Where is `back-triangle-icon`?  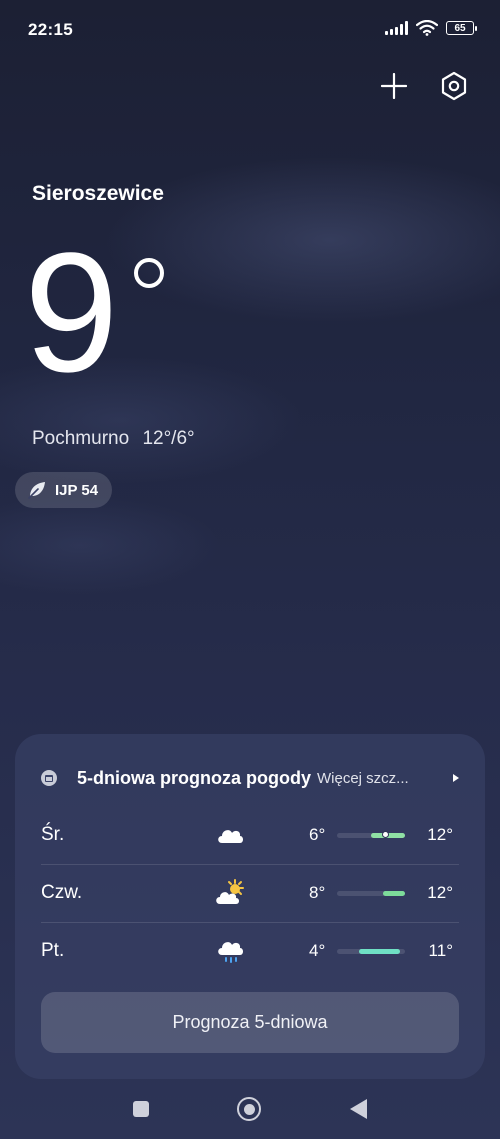 back-triangle-icon is located at coordinates (358, 1109).